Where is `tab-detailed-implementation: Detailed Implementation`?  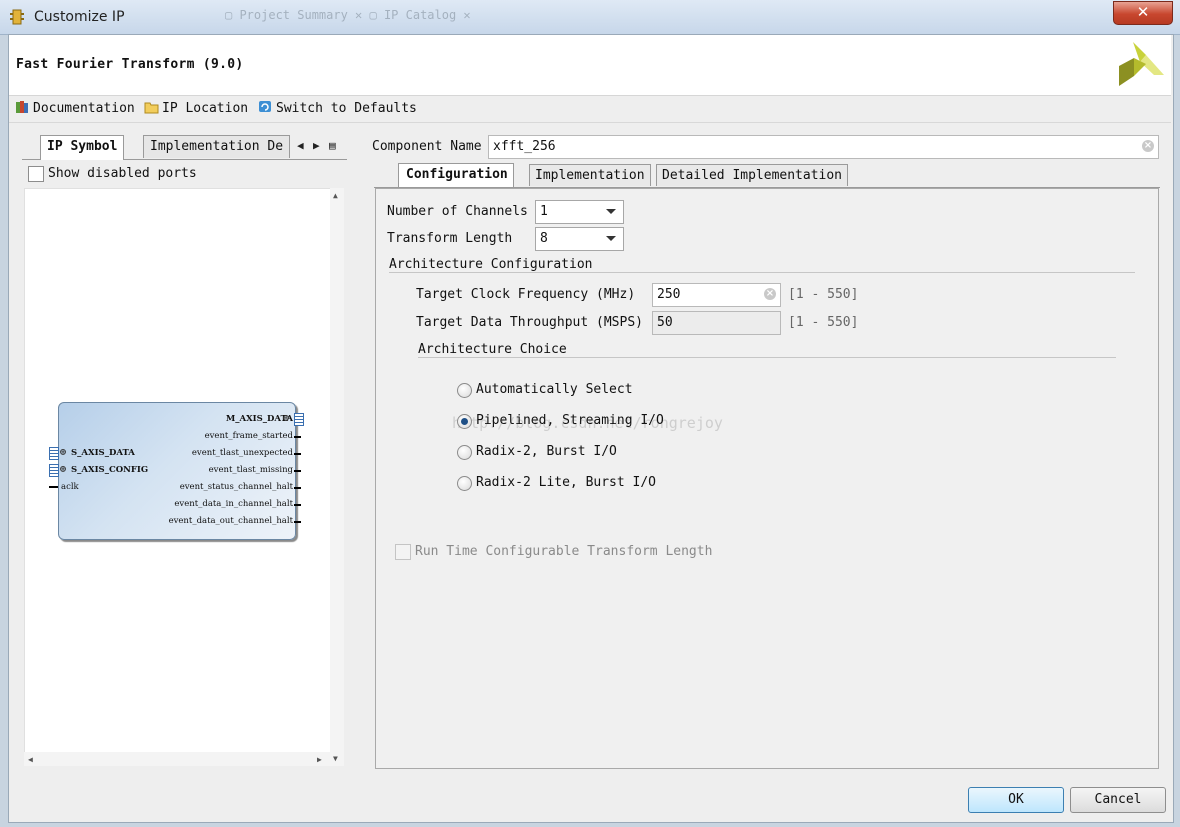
tab-detailed-implementation: Detailed Implementation is located at coordinates (752, 175).